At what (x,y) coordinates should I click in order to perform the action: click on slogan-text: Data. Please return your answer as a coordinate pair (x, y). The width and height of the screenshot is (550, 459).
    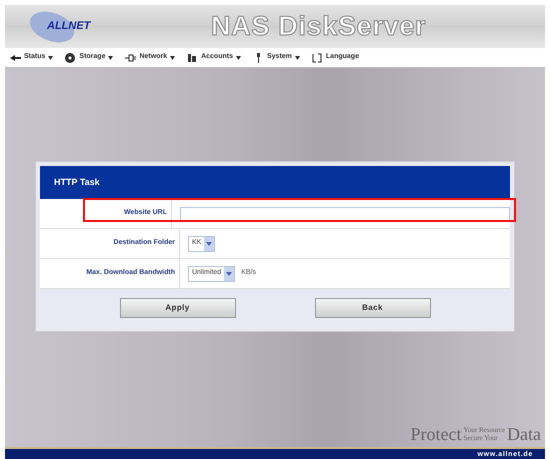
    Looking at the image, I should click on (524, 434).